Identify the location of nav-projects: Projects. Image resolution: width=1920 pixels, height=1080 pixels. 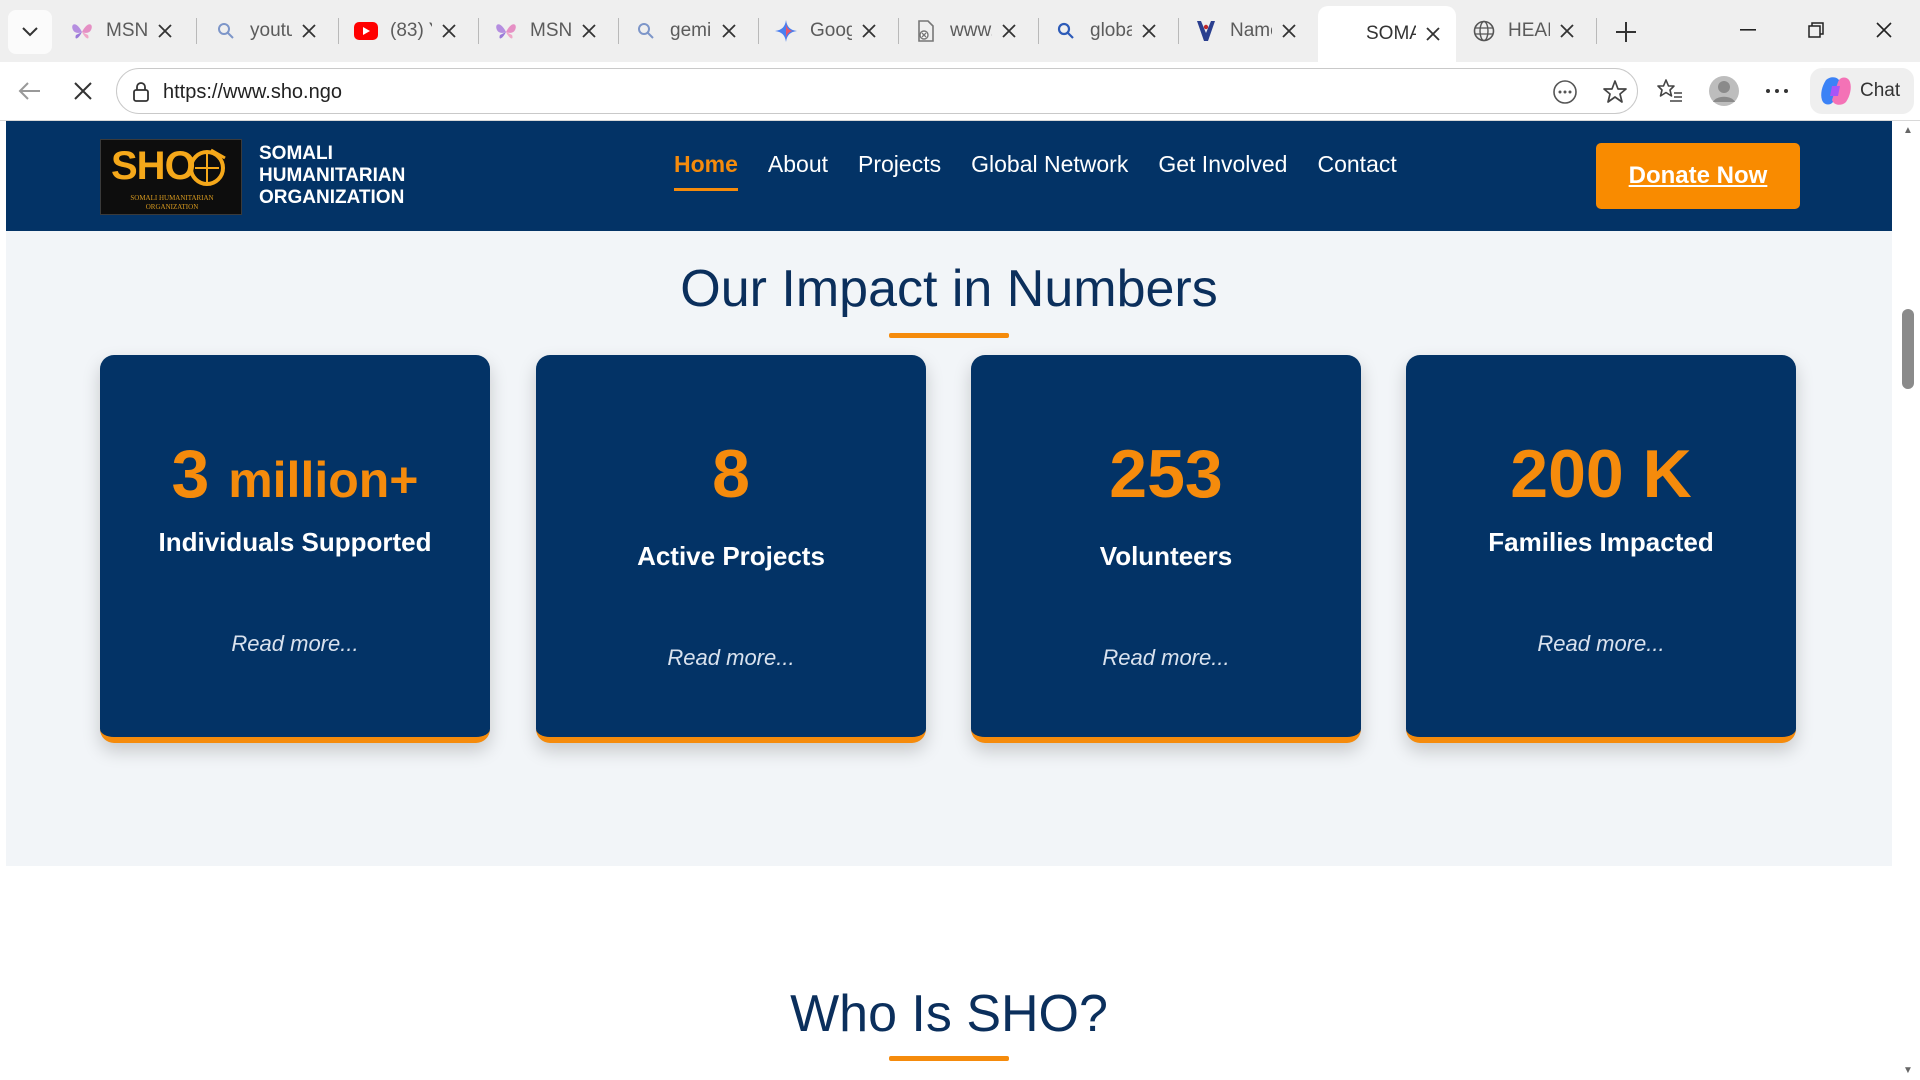
(899, 171).